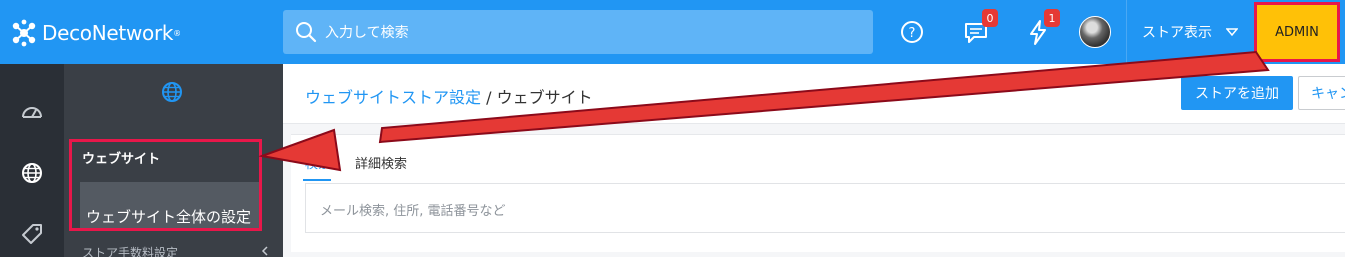 The image size is (1345, 257). What do you see at coordinates (1126, 32) in the screenshot?
I see `topbar-divider` at bounding box center [1126, 32].